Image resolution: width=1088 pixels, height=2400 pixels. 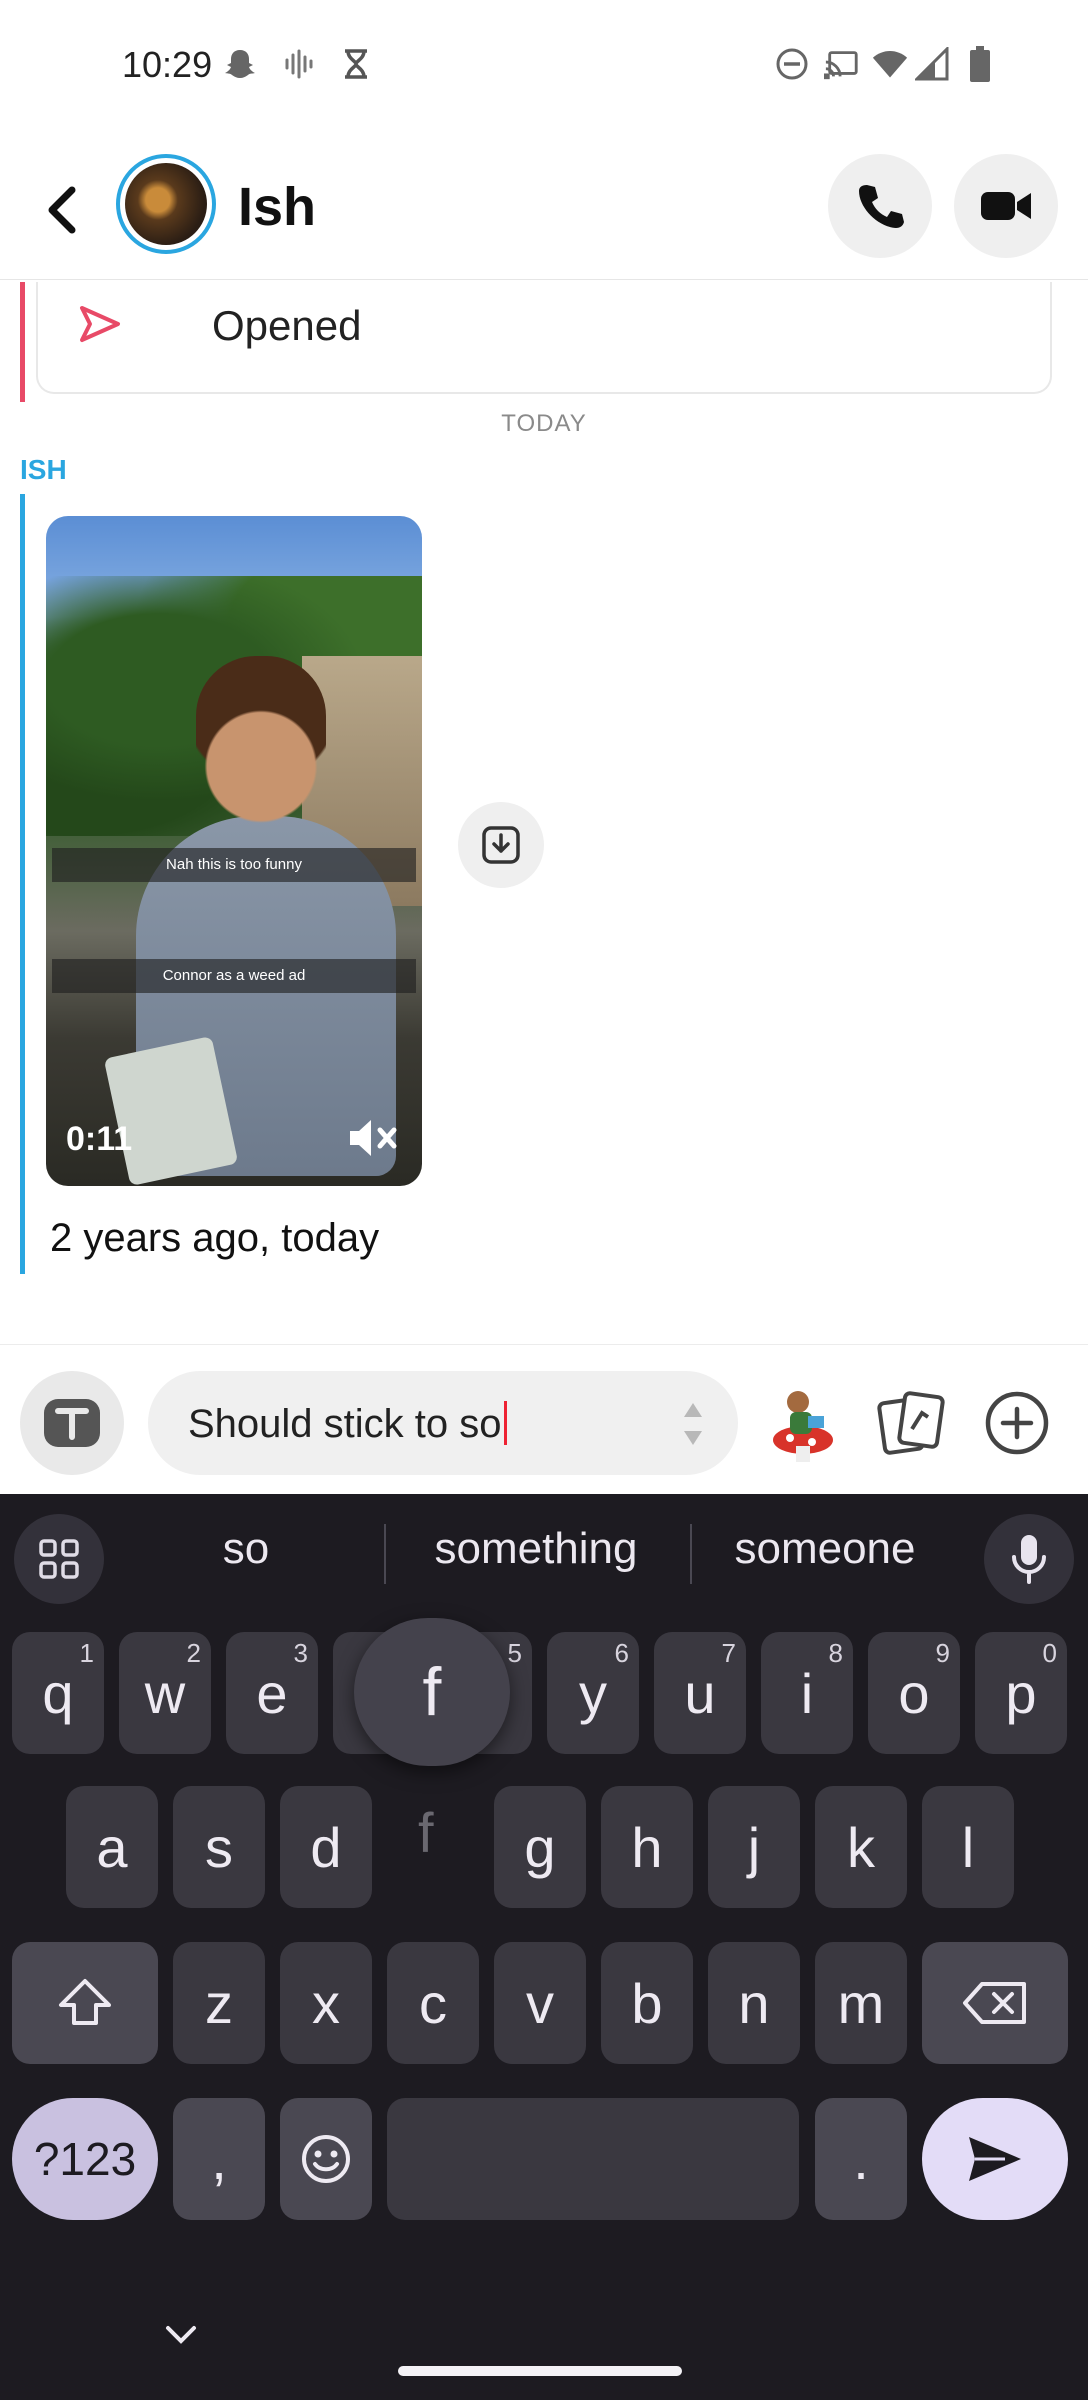 I want to click on cards-button, so click(x=911, y=1423).